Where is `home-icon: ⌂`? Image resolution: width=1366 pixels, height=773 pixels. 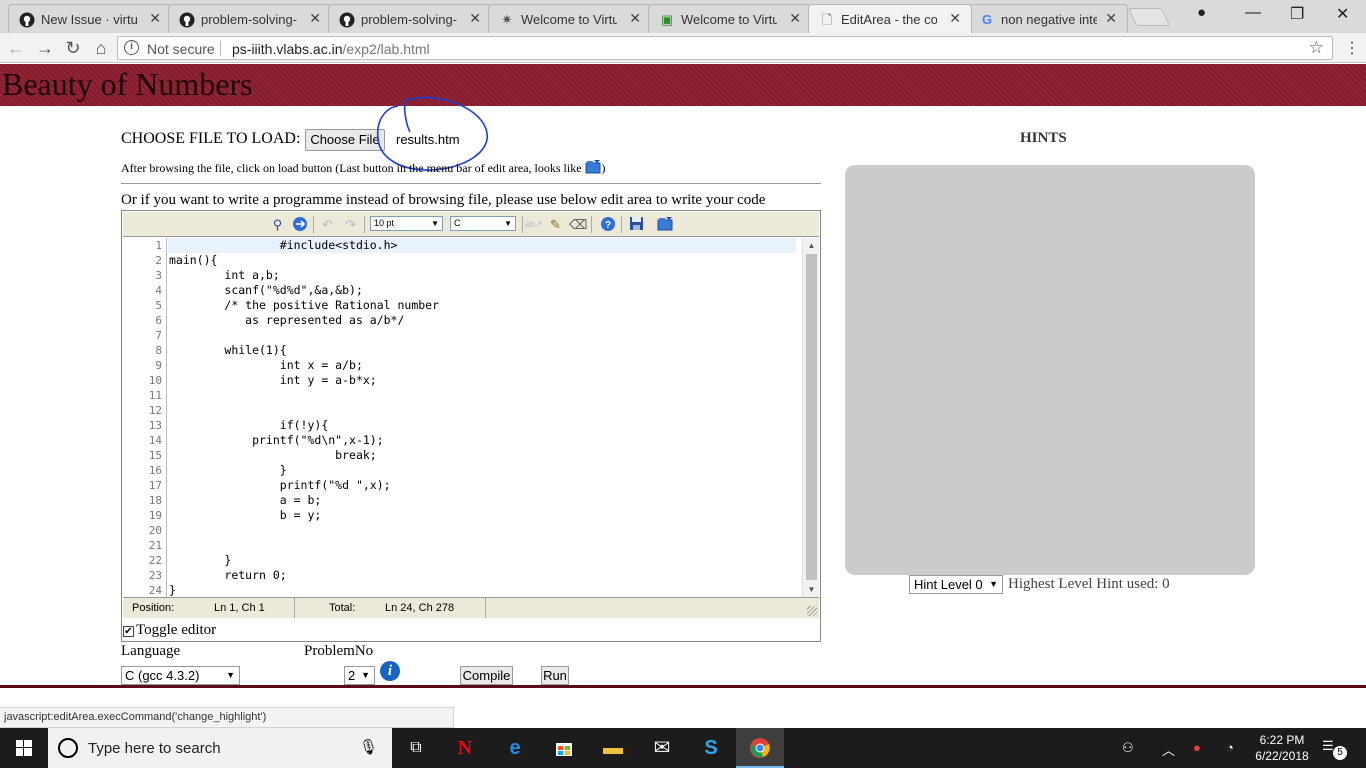 home-icon: ⌂ is located at coordinates (101, 48).